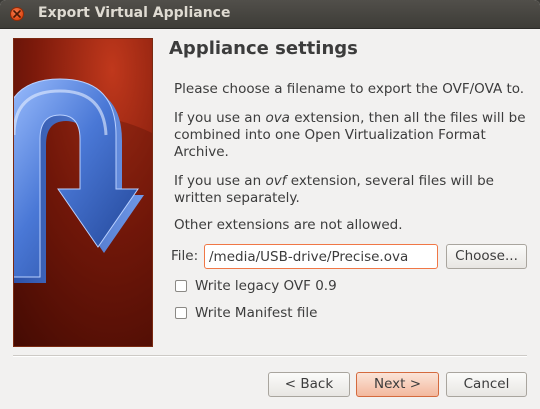  I want to click on button-separator, so click(270, 356).